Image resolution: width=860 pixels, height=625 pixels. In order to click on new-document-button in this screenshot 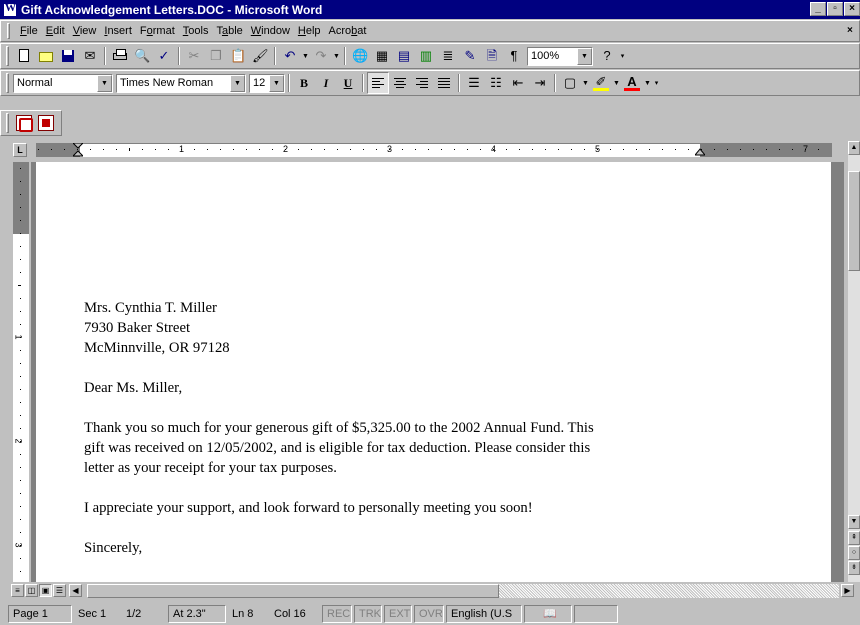, I will do `click(24, 56)`.